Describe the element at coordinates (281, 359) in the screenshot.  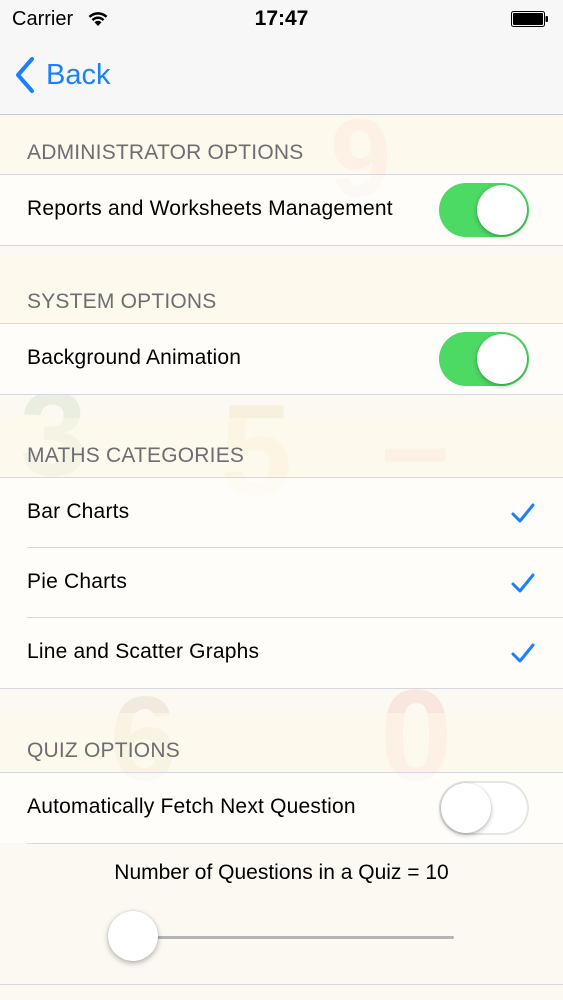
I see `background-animation-row: Background Animation` at that location.